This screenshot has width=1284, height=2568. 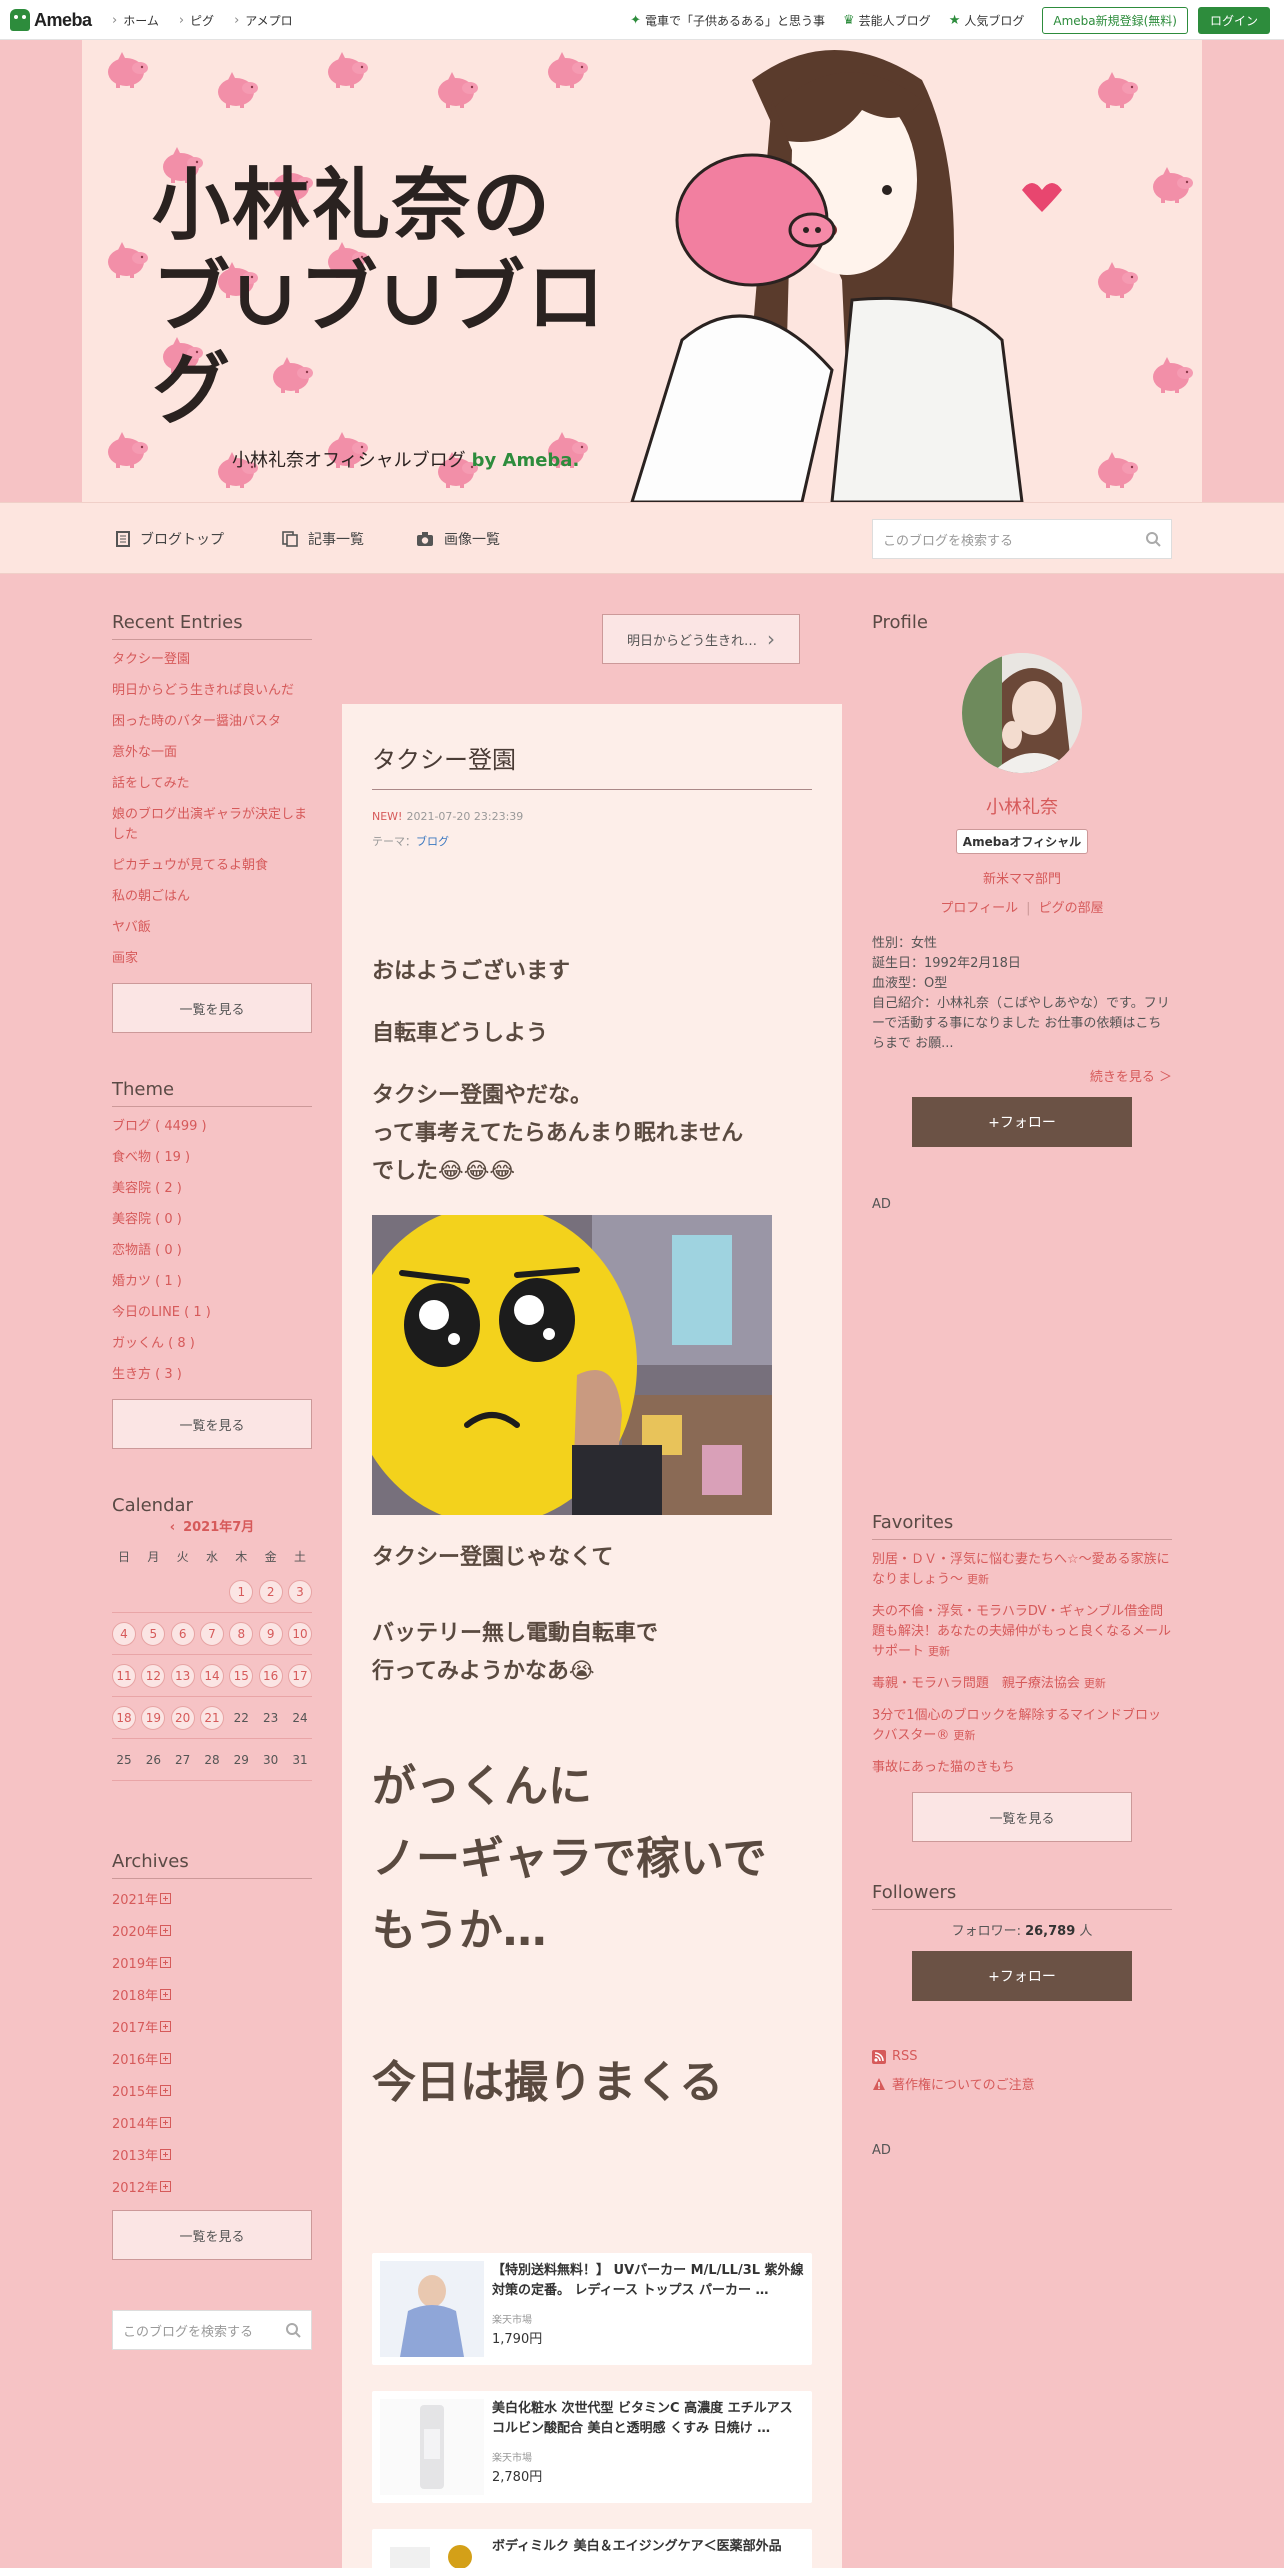 What do you see at coordinates (1071, 908) in the screenshot?
I see `pig-room-link: ピグの部屋` at bounding box center [1071, 908].